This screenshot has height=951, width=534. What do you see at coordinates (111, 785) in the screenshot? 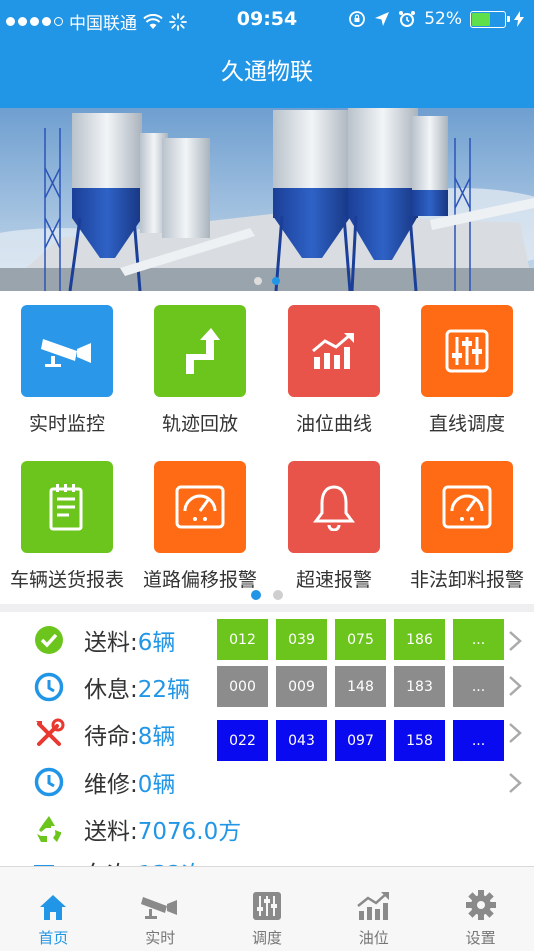
I see `status-name: 维修:` at bounding box center [111, 785].